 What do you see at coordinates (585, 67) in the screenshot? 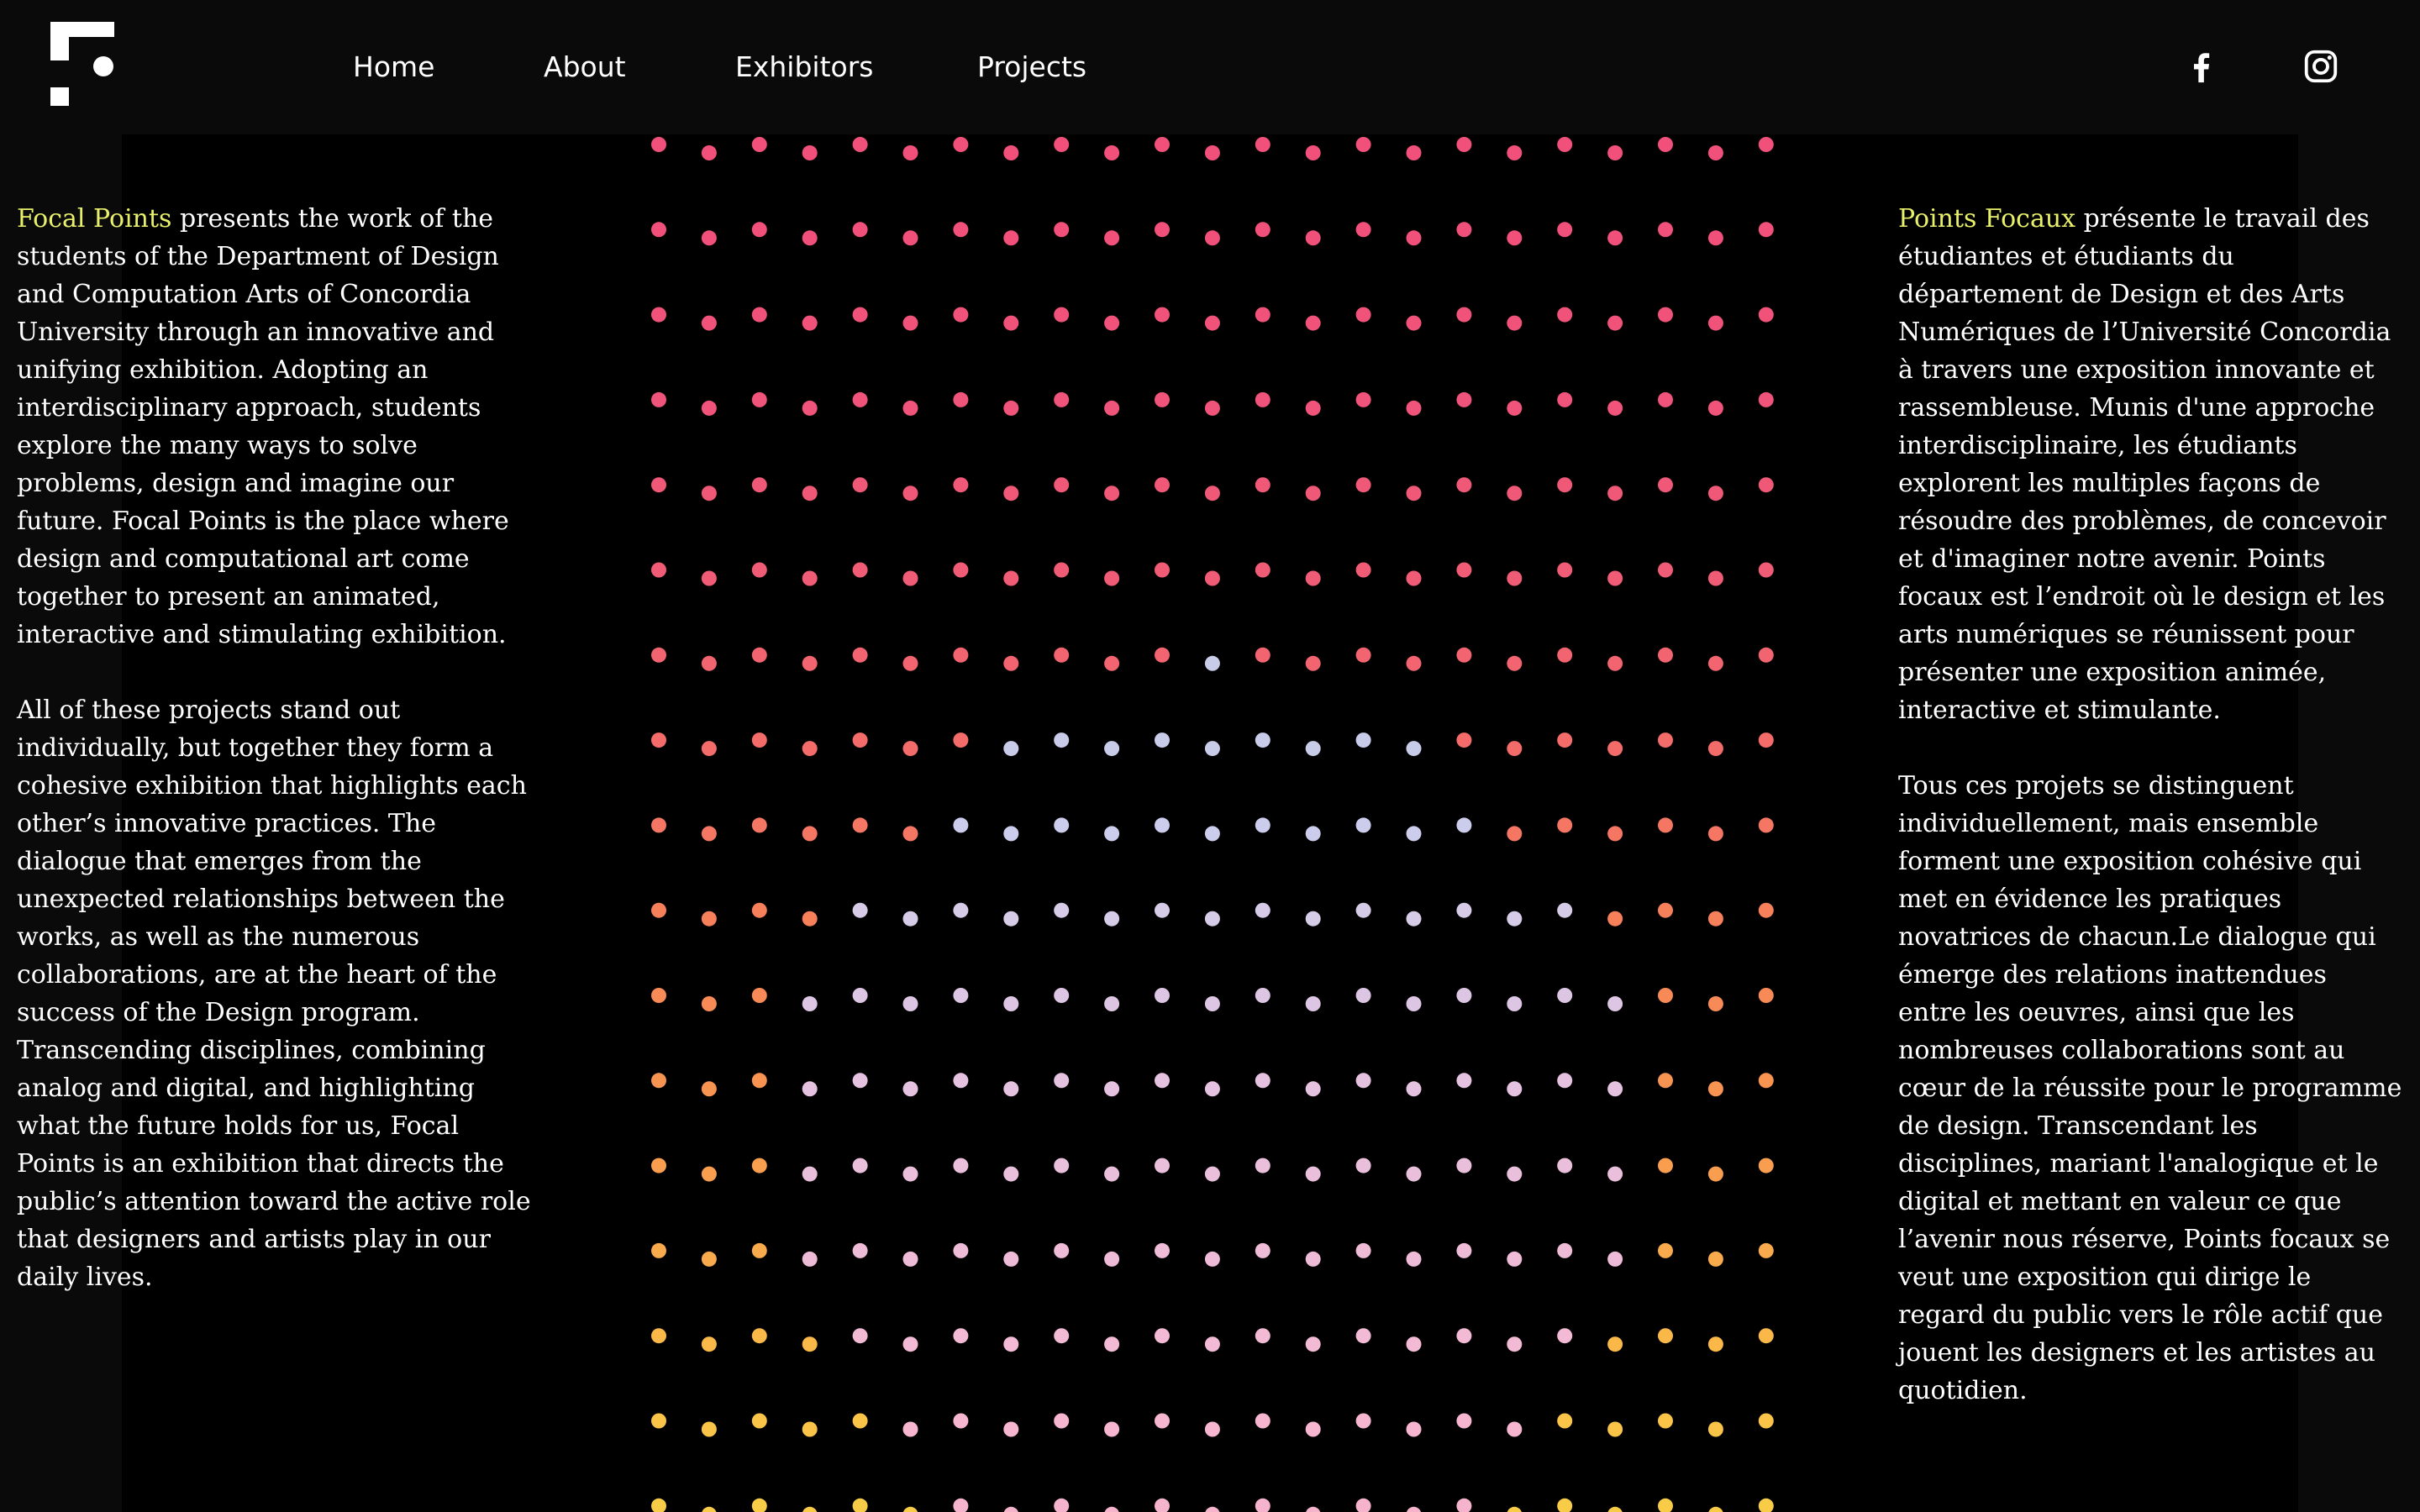
I see `nav-link-about: About` at bounding box center [585, 67].